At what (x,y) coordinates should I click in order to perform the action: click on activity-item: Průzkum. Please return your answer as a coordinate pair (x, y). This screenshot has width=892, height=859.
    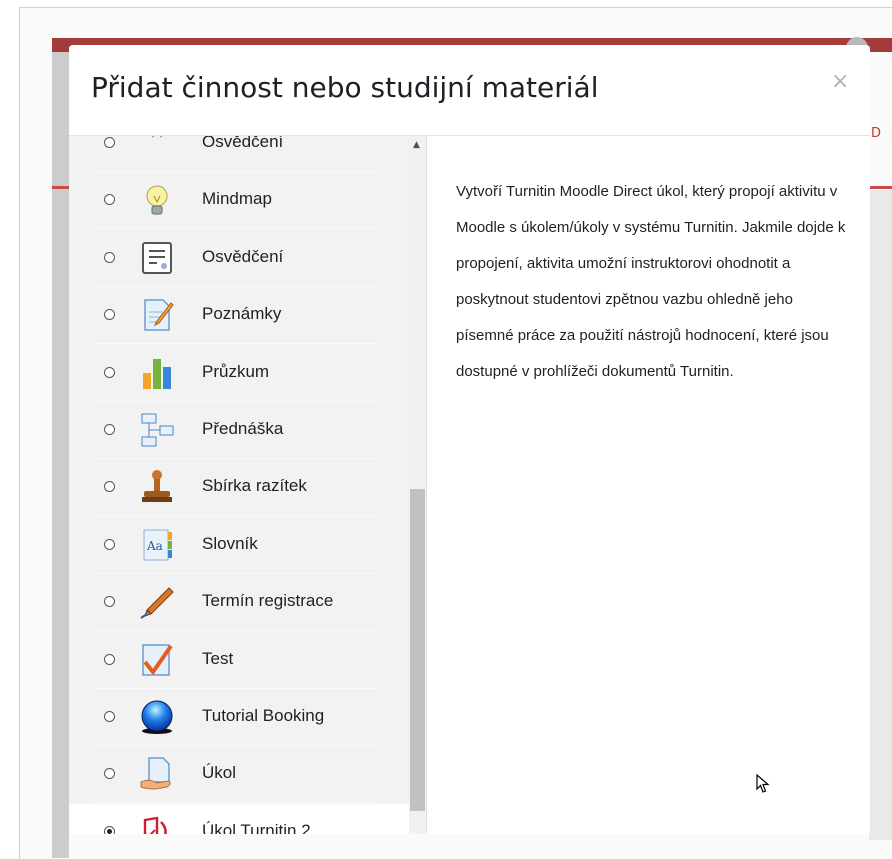
    Looking at the image, I should click on (239, 373).